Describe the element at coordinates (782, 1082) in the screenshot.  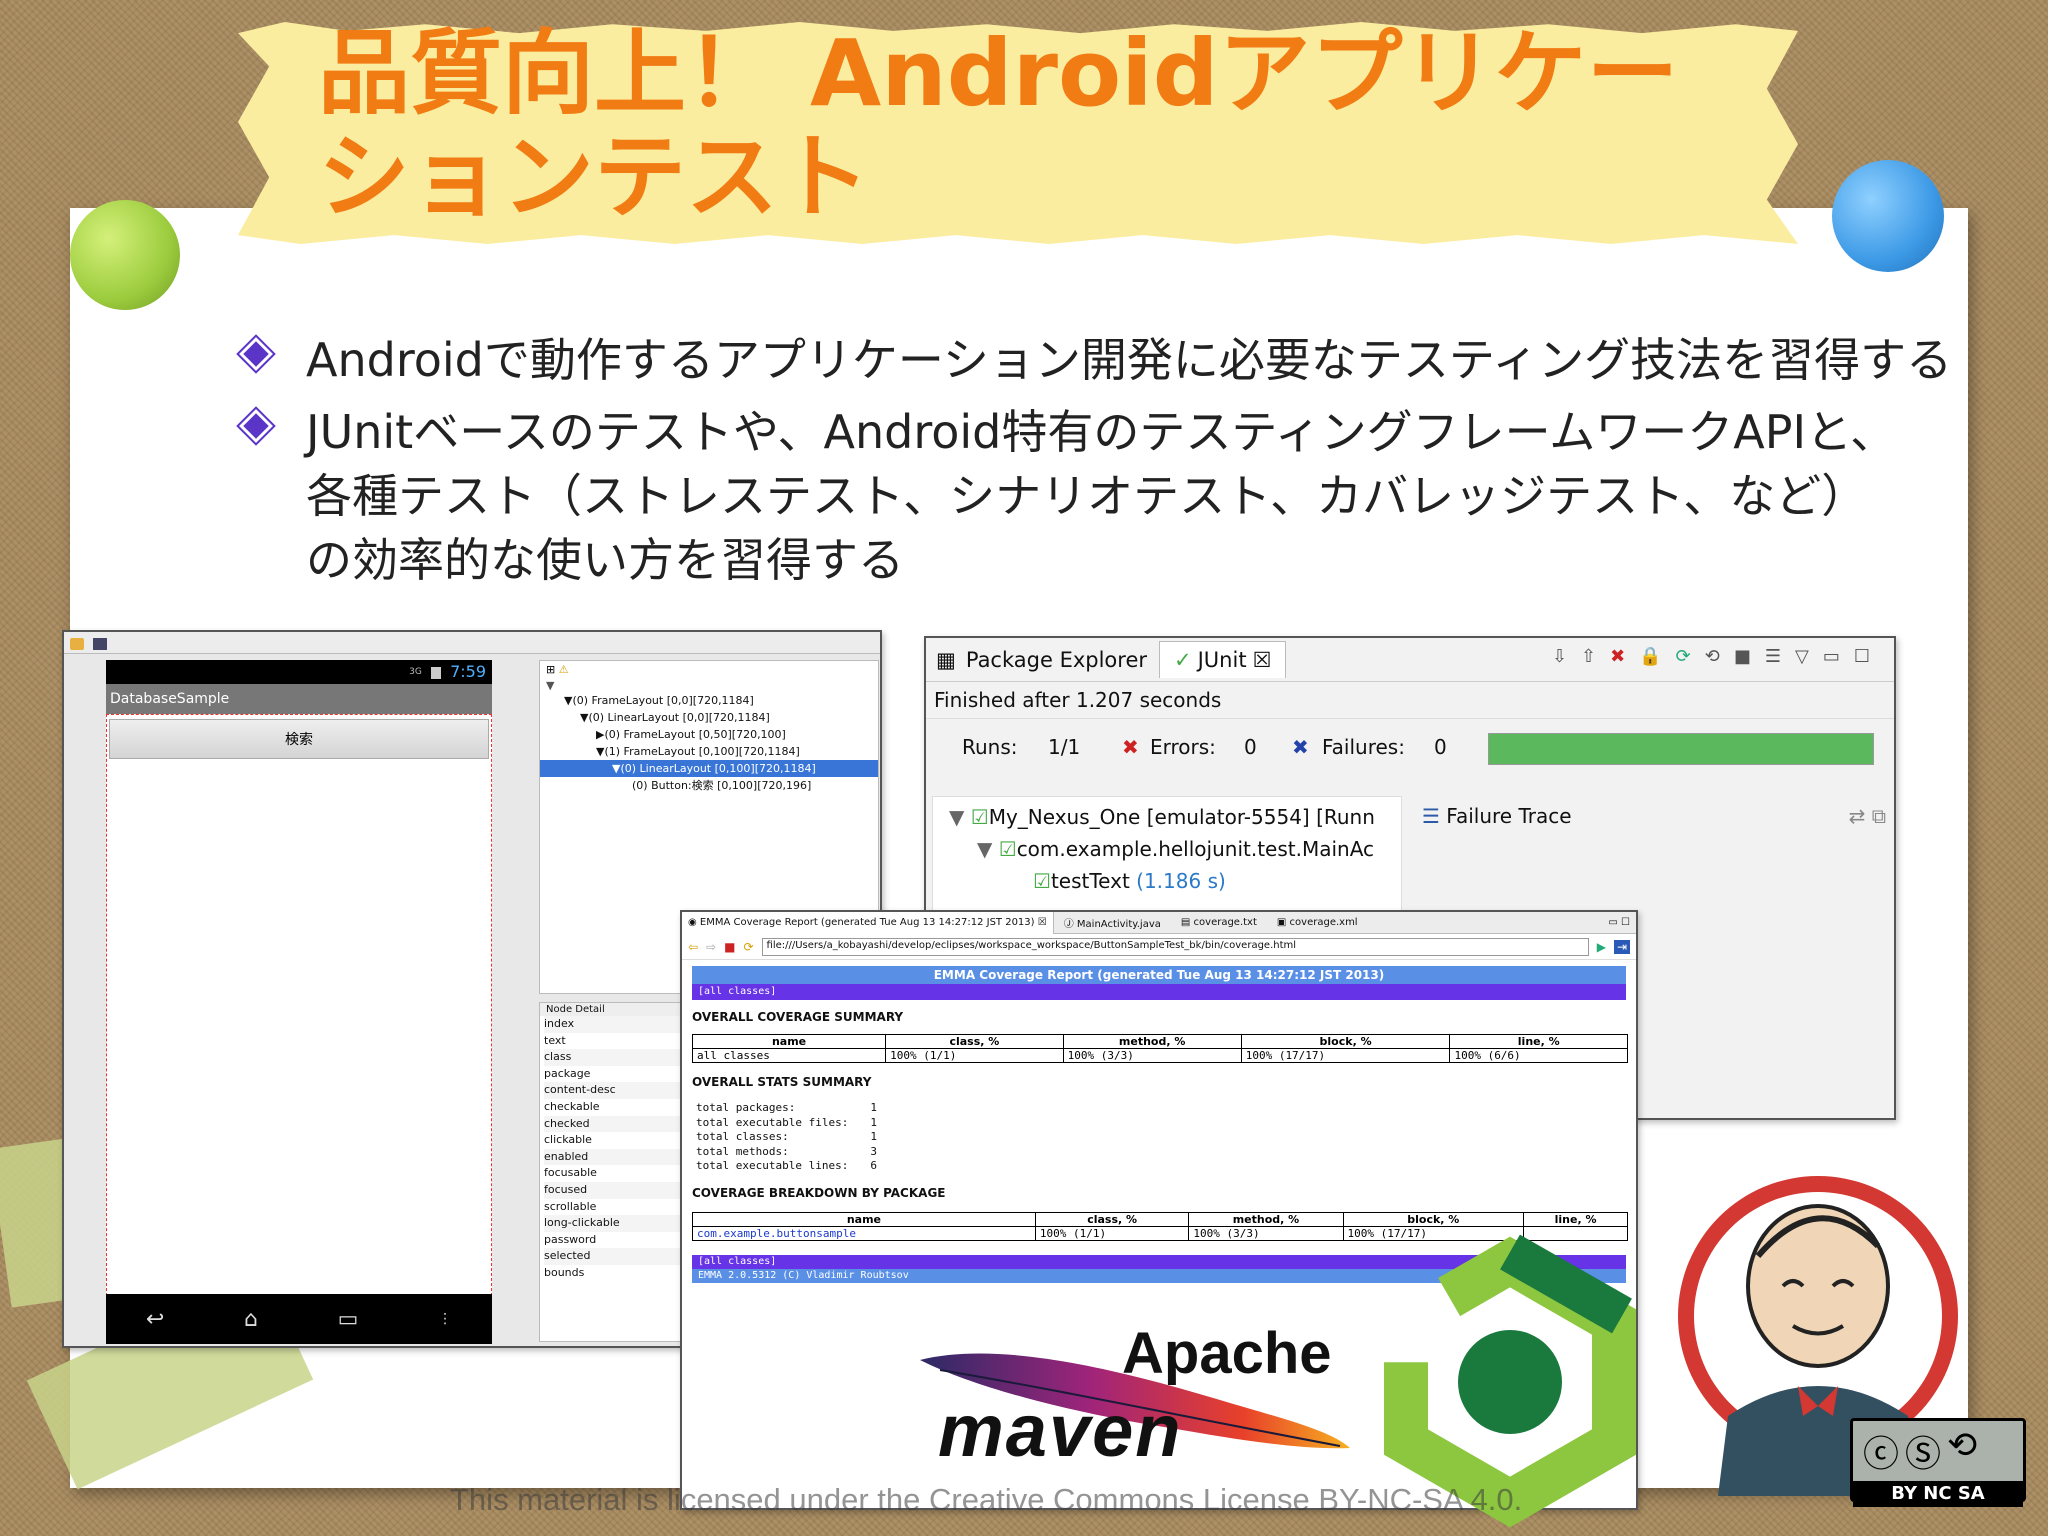
I see `stats-title: OVERALL STATS SUMMARY` at that location.